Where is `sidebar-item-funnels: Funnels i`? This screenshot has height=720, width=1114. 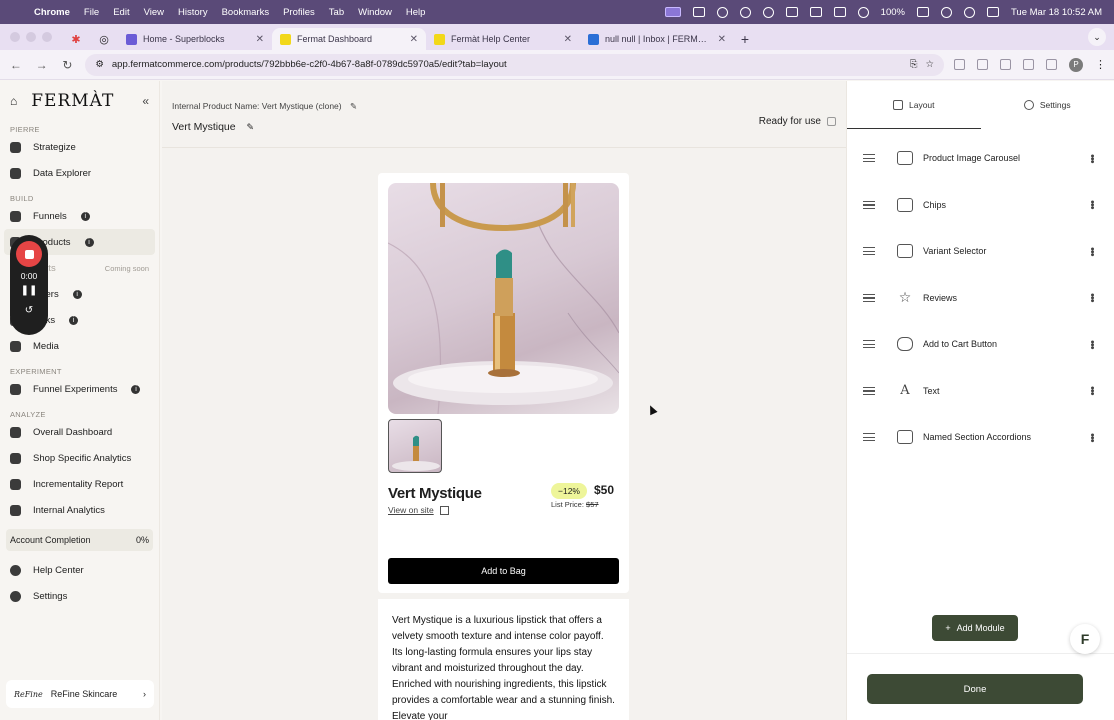 sidebar-item-funnels: Funnels i is located at coordinates (79, 216).